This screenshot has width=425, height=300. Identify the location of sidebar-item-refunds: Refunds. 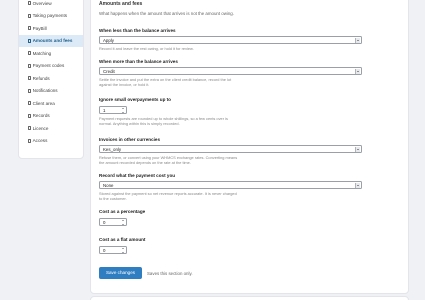
(51, 78).